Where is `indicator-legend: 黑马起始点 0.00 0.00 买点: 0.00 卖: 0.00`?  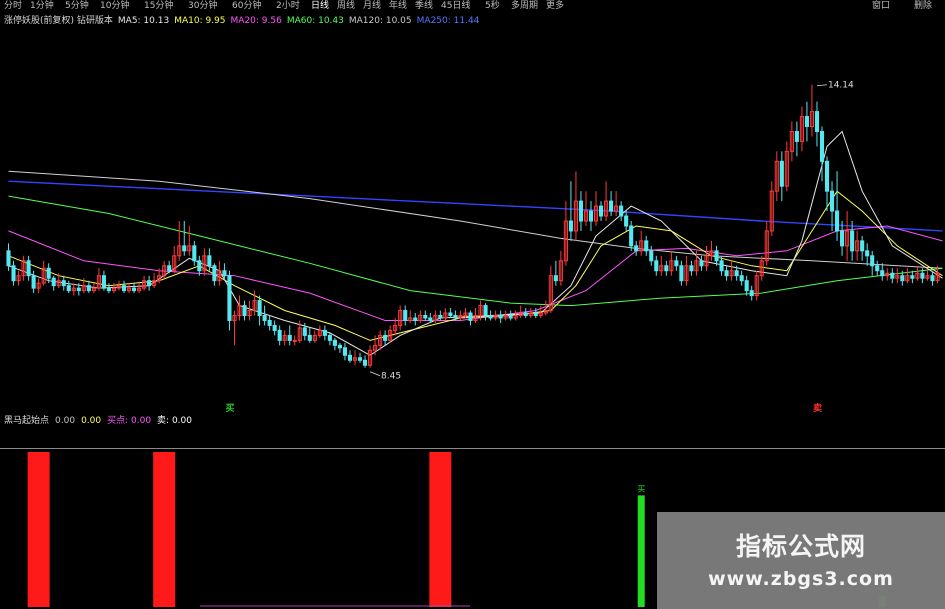
indicator-legend: 黑马起始点 0.00 0.00 买点: 0.00 卖: 0.00 is located at coordinates (101, 421).